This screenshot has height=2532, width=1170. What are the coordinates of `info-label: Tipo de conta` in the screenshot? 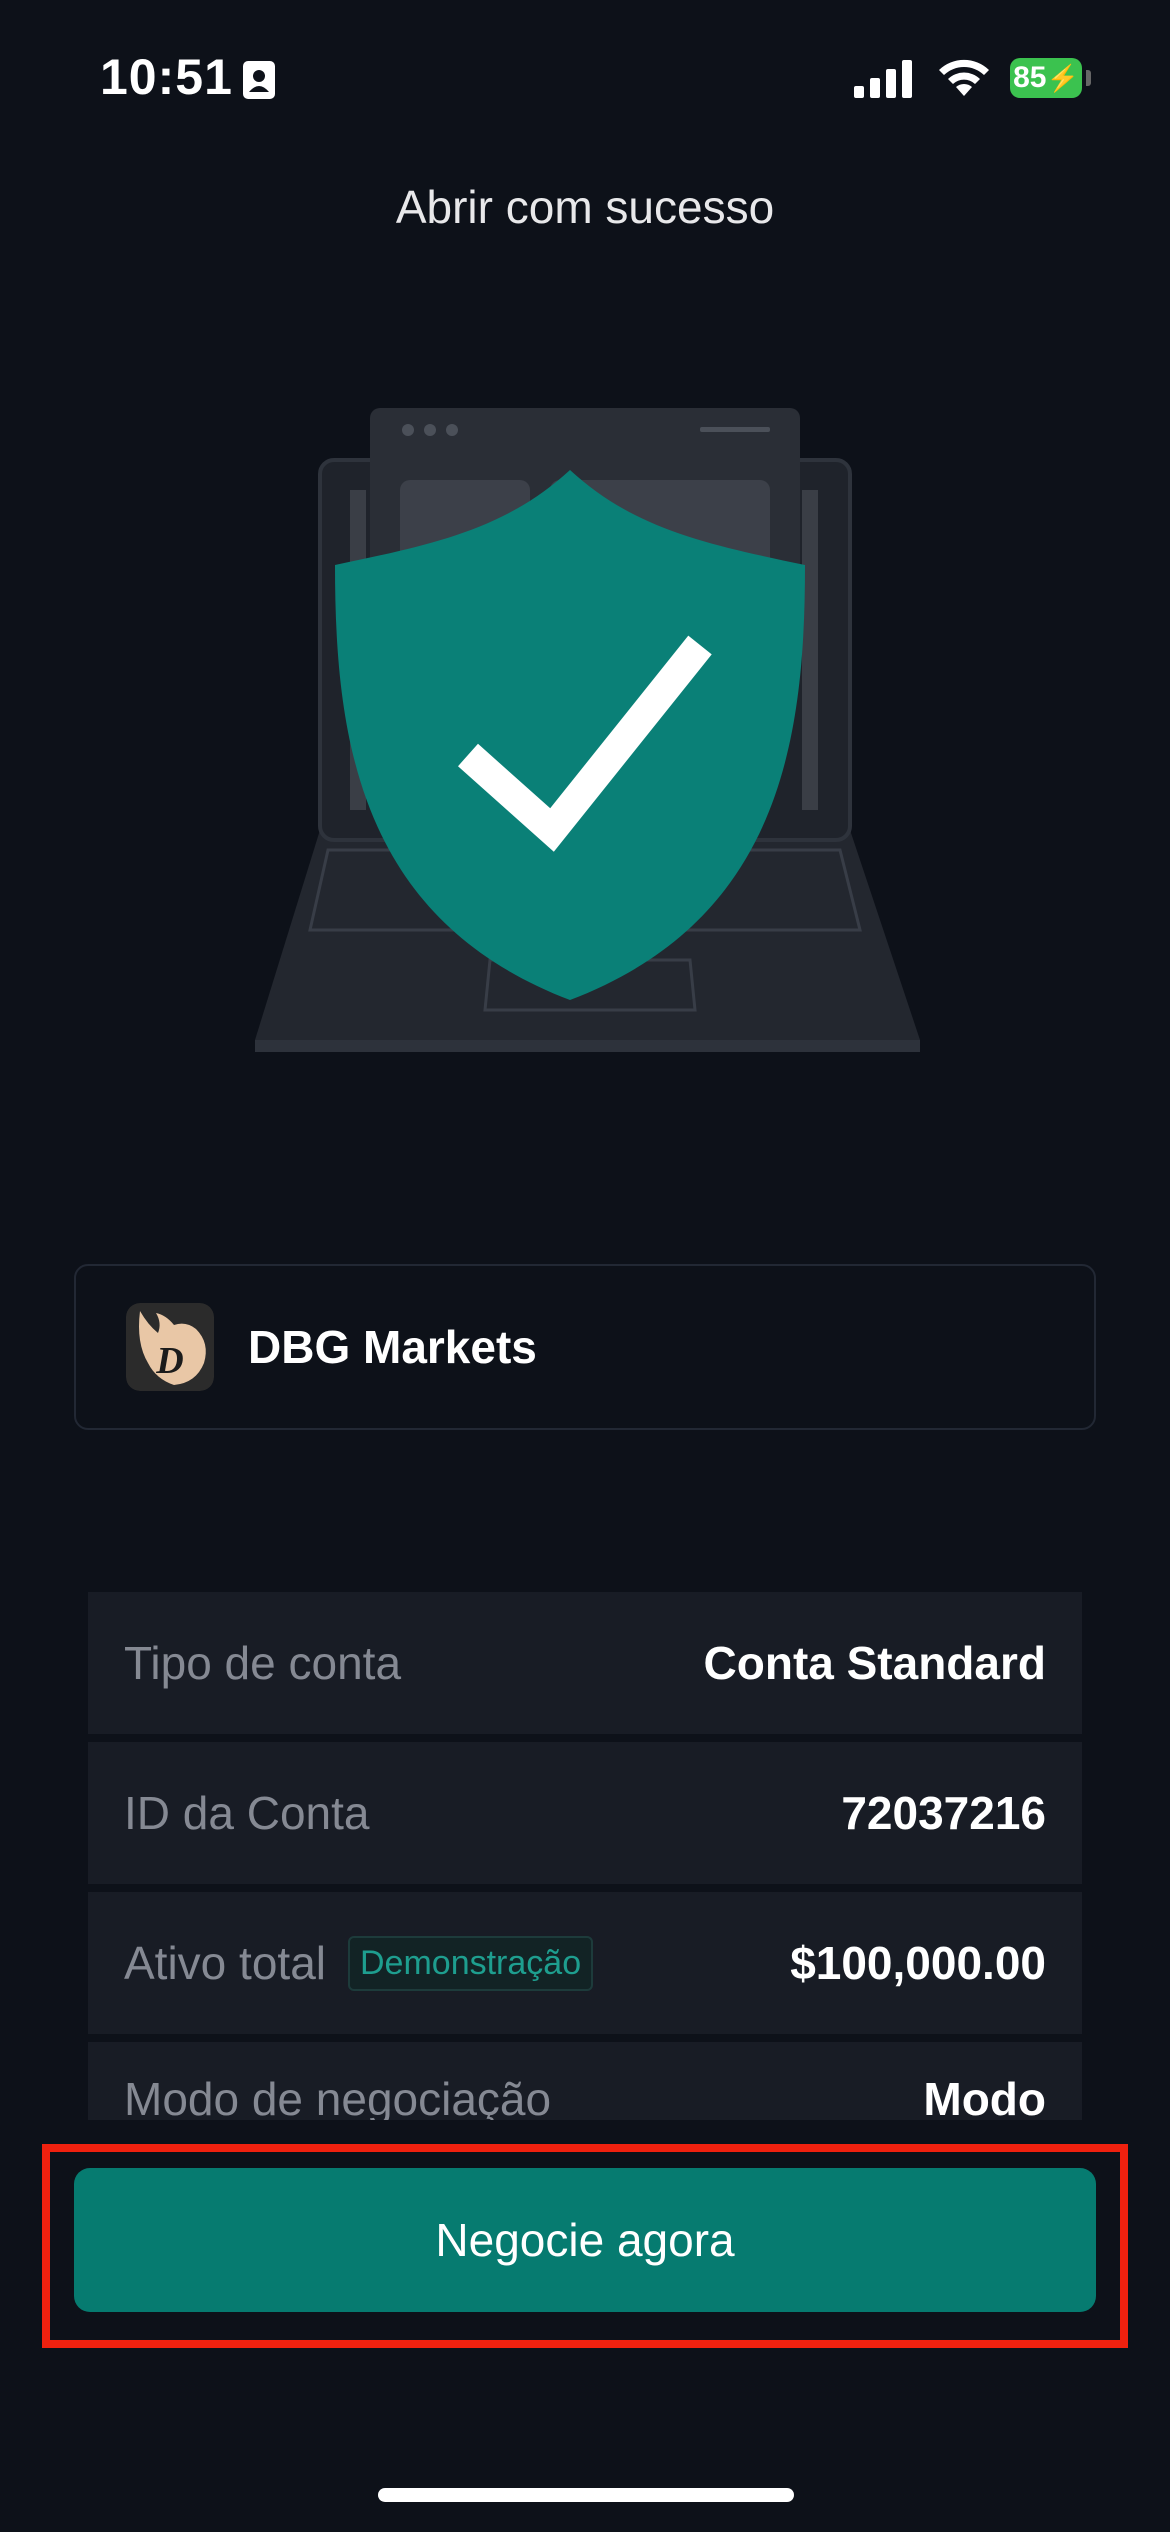 It's located at (263, 1663).